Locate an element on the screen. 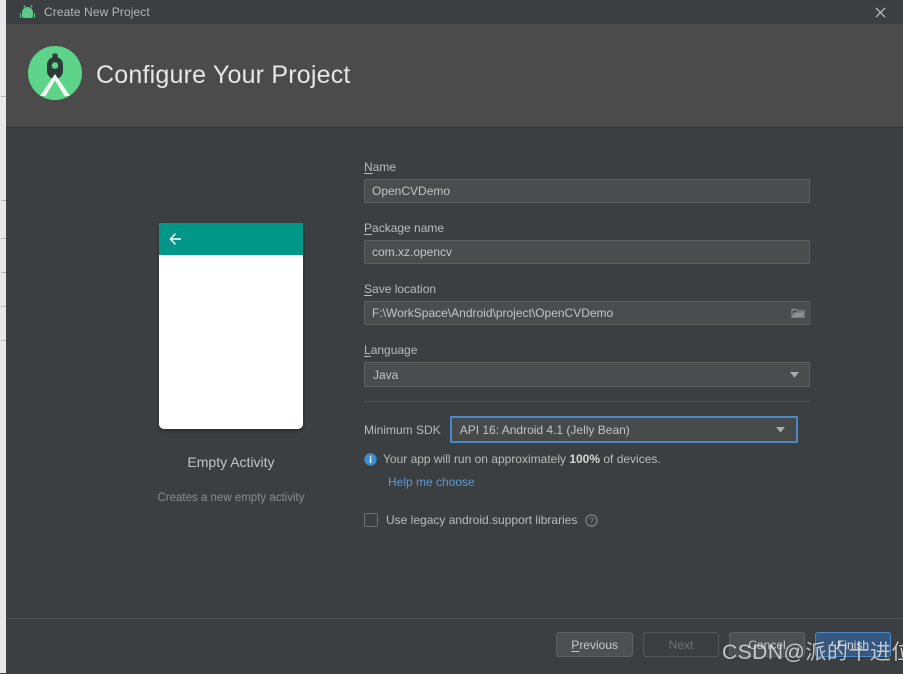  field-package-name: Package name is located at coordinates (588, 241).